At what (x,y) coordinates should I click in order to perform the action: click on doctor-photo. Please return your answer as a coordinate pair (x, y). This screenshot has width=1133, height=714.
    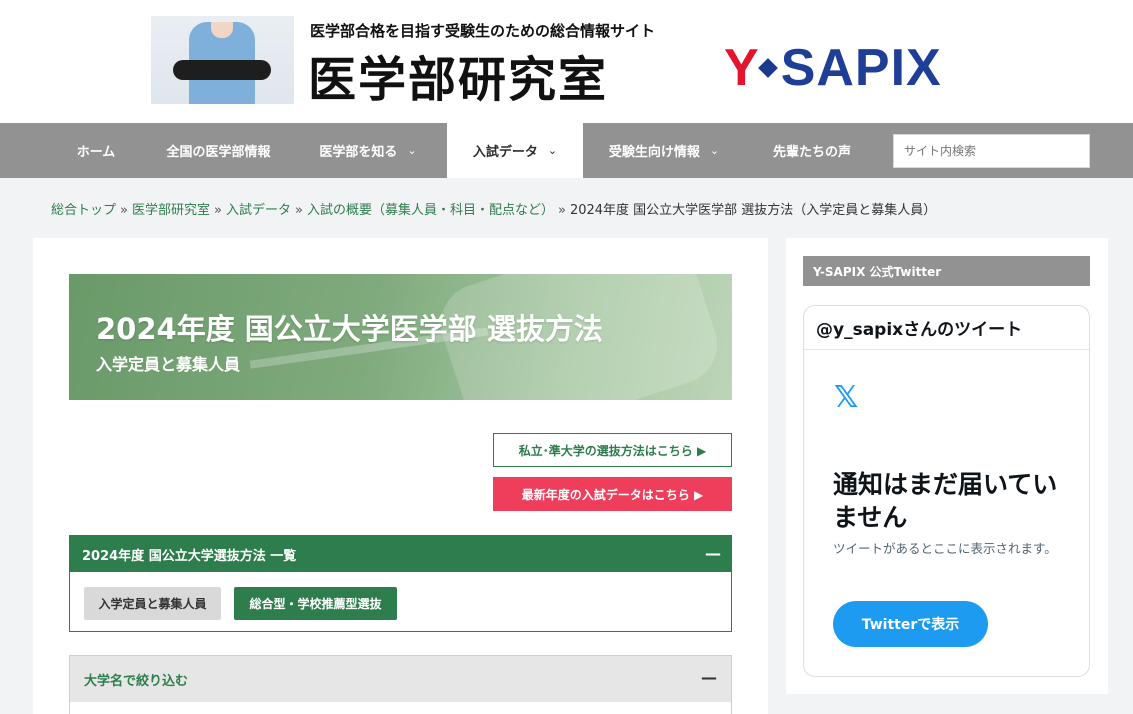
    Looking at the image, I should click on (222, 60).